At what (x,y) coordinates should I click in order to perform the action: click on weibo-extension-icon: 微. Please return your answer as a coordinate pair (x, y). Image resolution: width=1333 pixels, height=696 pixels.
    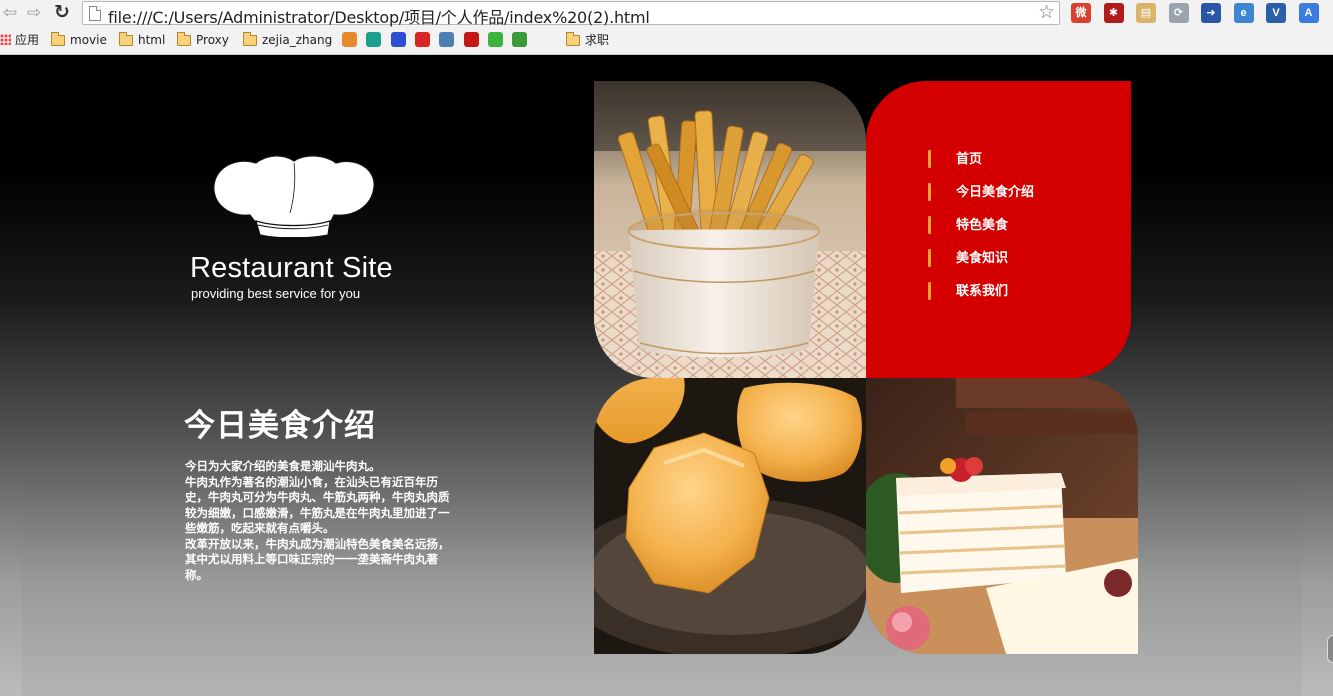
    Looking at the image, I should click on (1081, 13).